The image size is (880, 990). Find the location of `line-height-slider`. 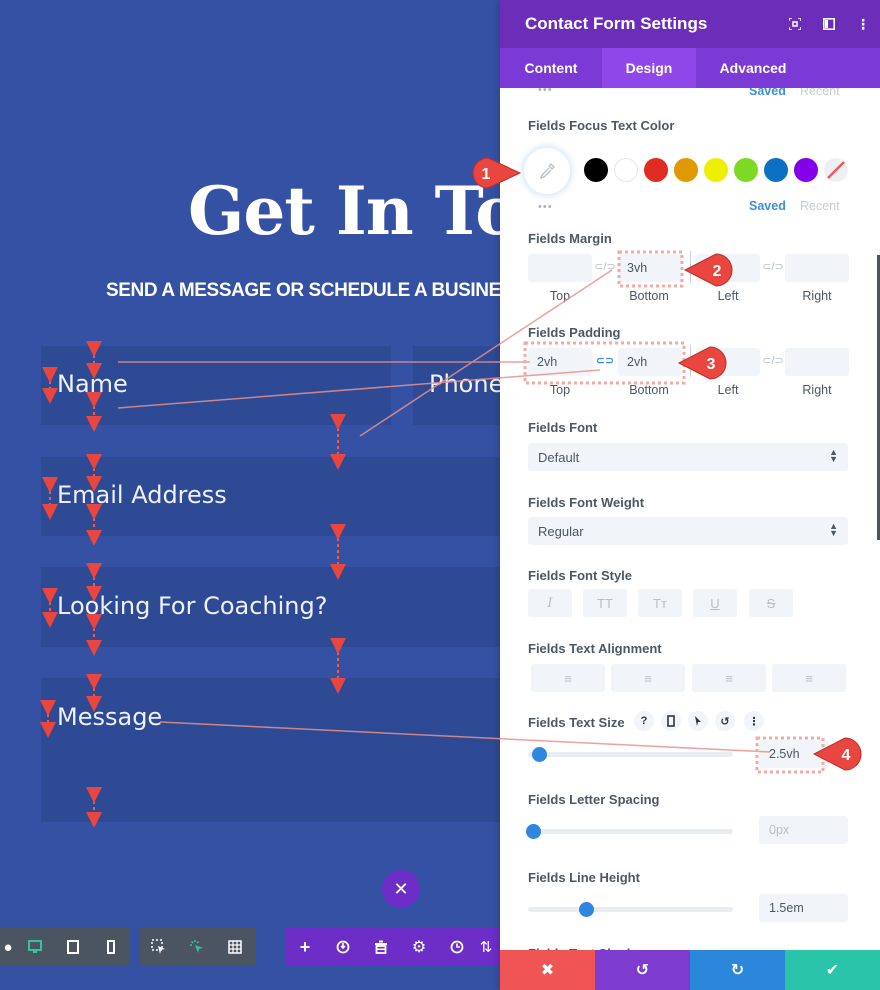

line-height-slider is located at coordinates (630, 909).